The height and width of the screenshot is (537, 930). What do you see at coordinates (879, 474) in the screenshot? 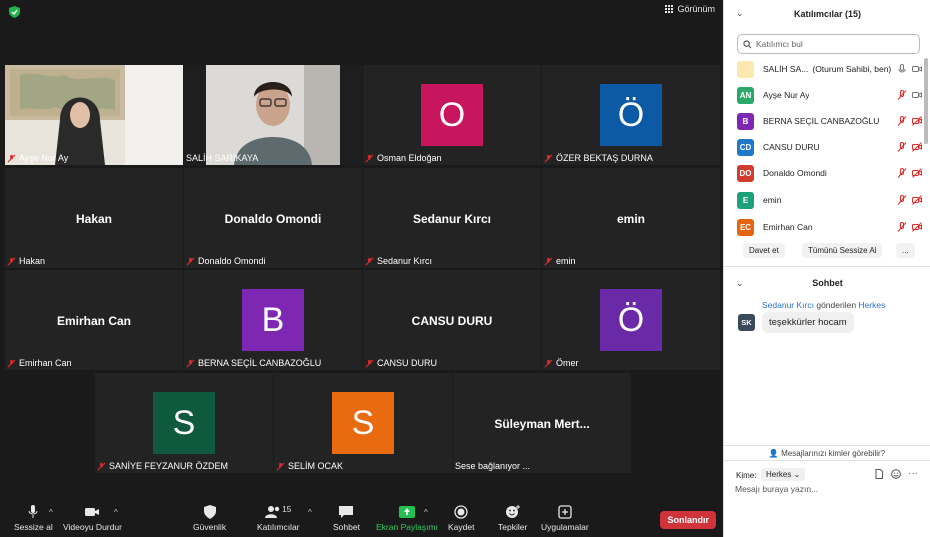
I see `file-icon` at bounding box center [879, 474].